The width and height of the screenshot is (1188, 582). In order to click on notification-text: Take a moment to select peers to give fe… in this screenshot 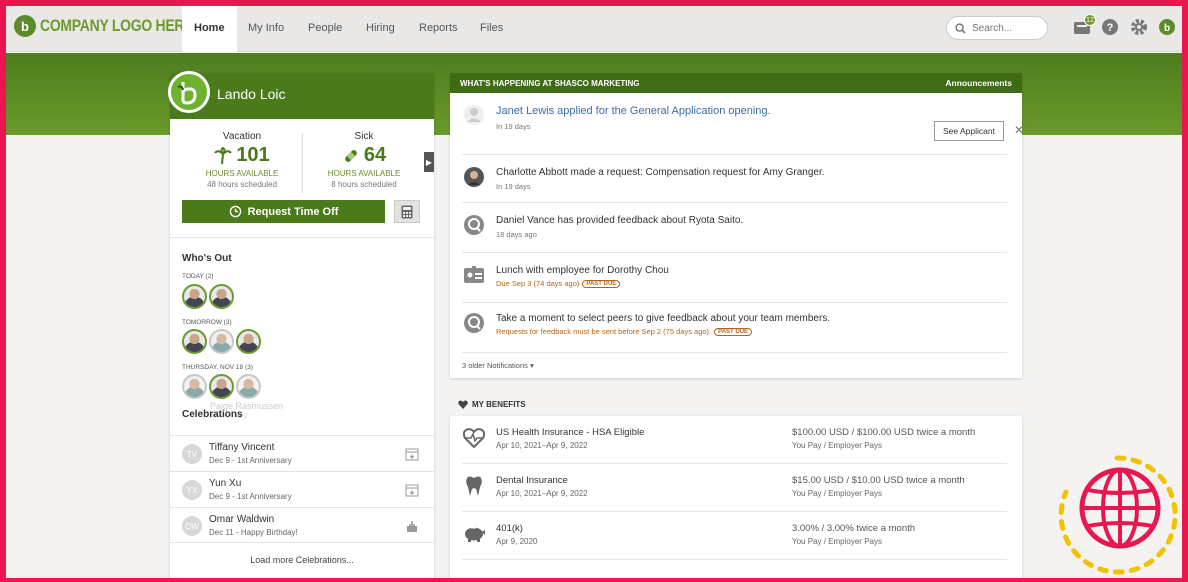, I will do `click(663, 318)`.